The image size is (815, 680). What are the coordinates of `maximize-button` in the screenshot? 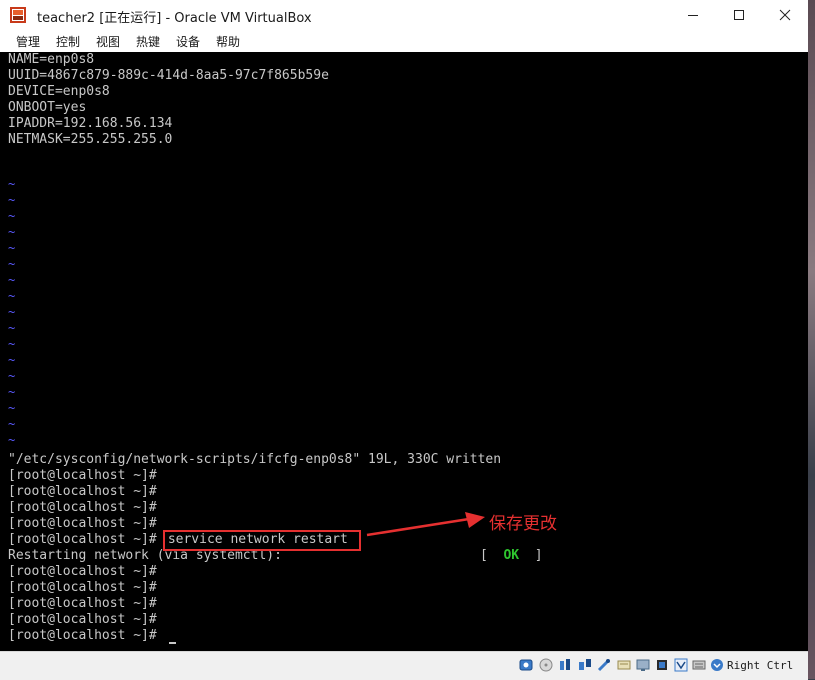 It's located at (739, 15).